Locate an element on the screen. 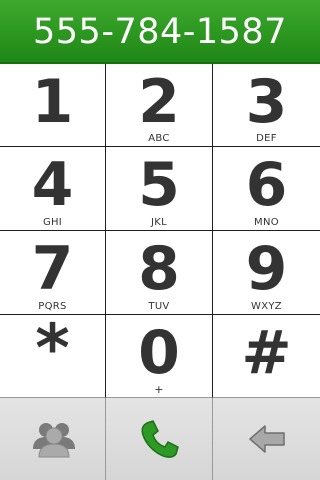 Image resolution: width=320 pixels, height=480 pixels. key-9: 9 WXYZ is located at coordinates (266, 273).